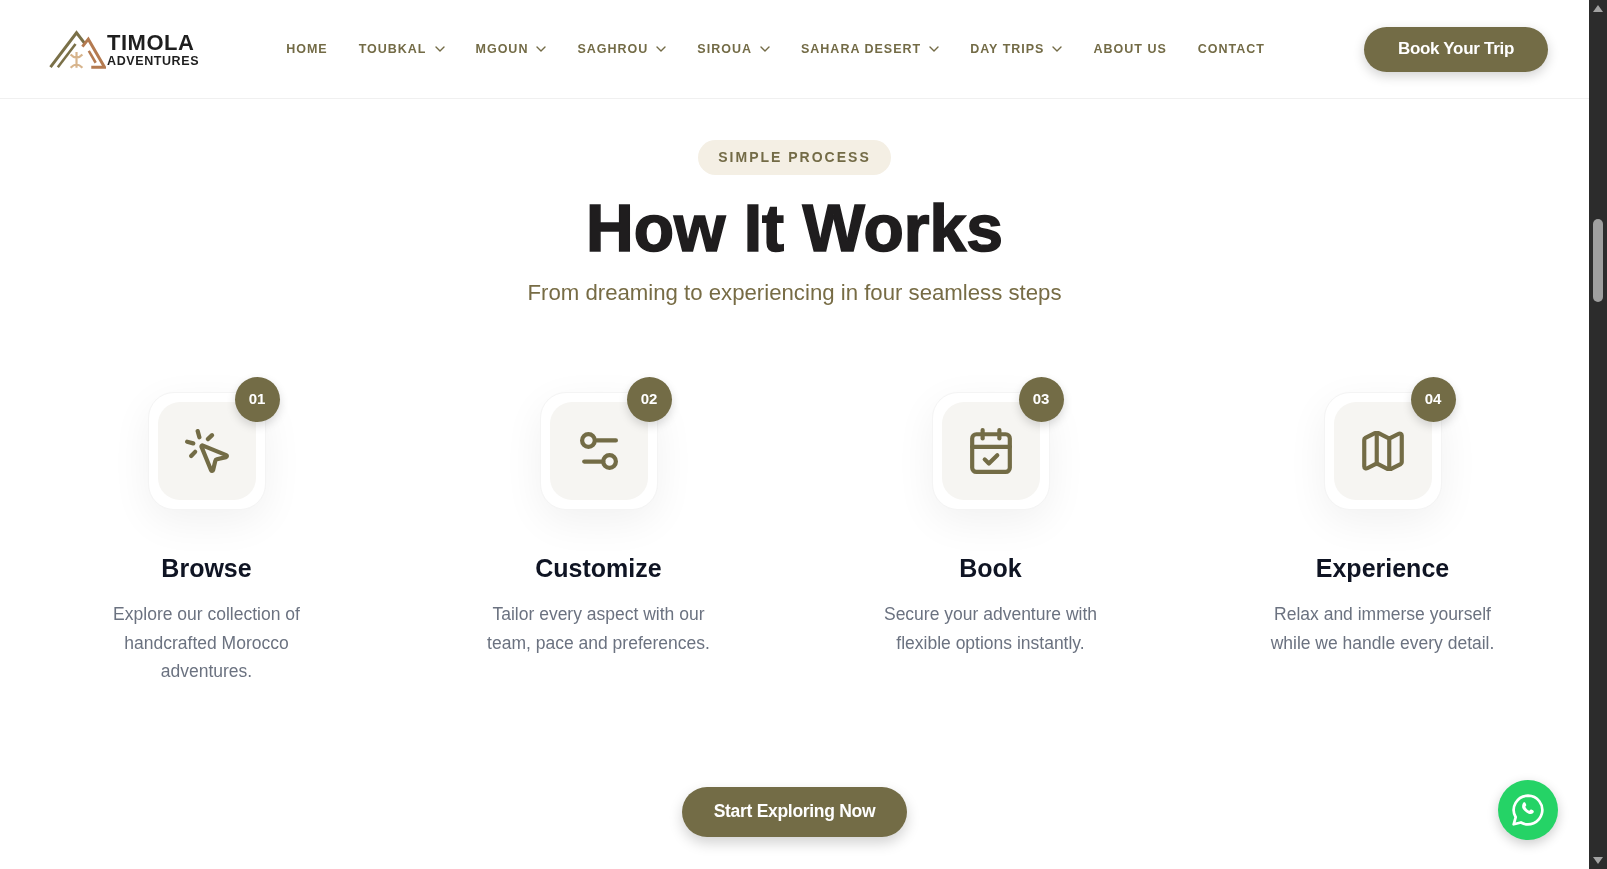 Image resolution: width=1607 pixels, height=869 pixels. What do you see at coordinates (206, 643) in the screenshot?
I see `step-description: Explore our collection of handcrafted Morocco adventures.` at bounding box center [206, 643].